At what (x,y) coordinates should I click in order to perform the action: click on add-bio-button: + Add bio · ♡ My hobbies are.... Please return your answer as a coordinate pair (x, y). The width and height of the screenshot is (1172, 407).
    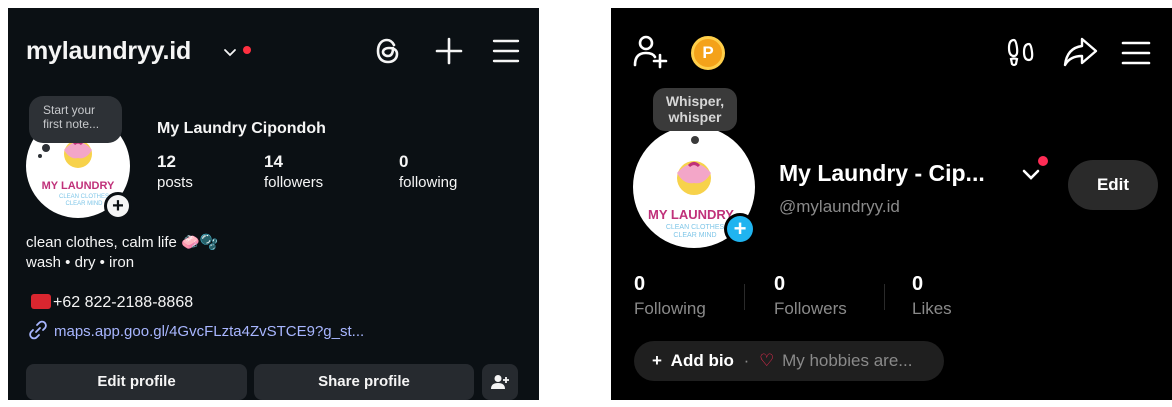
    Looking at the image, I should click on (789, 361).